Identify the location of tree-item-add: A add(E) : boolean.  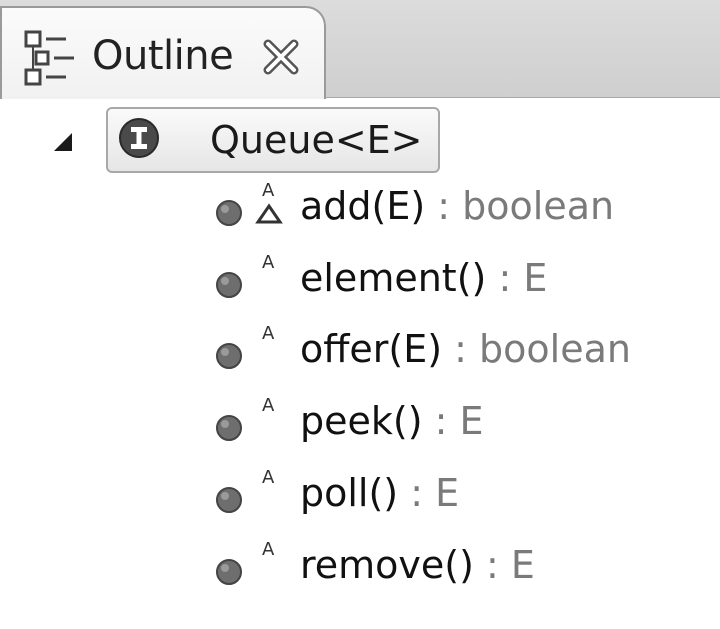
(460, 210).